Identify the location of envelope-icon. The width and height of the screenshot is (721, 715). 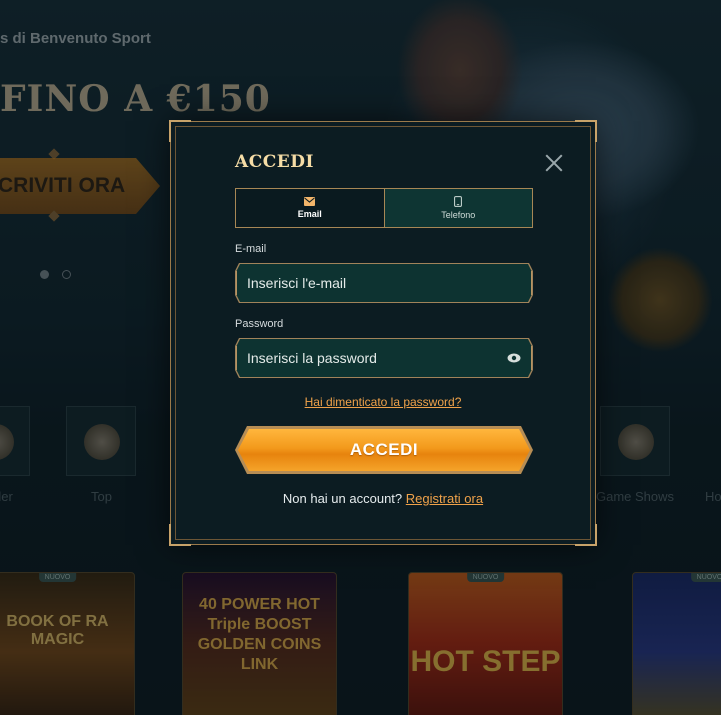
(310, 201).